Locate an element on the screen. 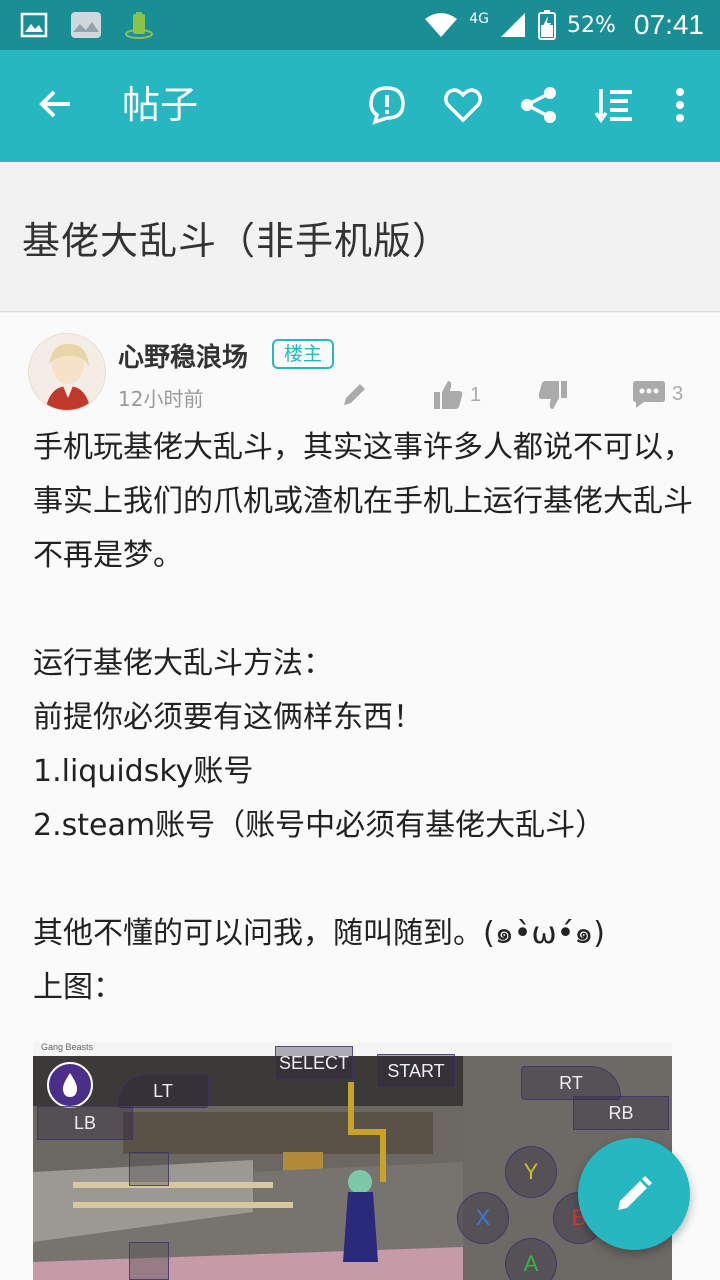  like-count: 1 is located at coordinates (476, 394).